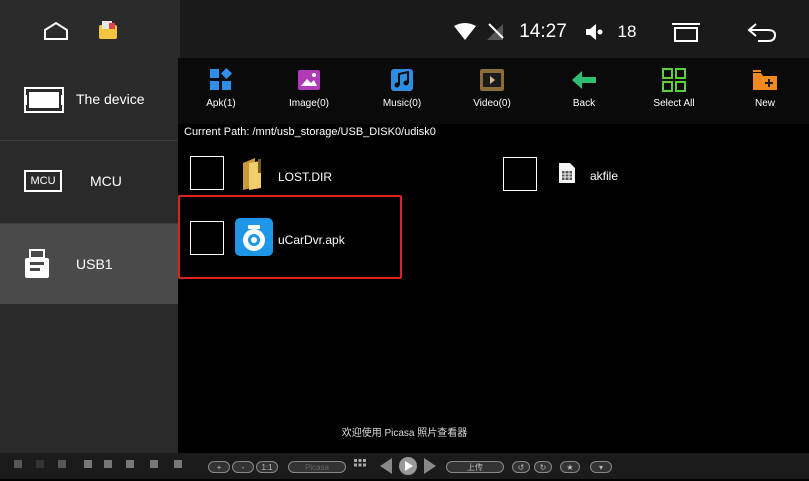 The height and width of the screenshot is (481, 809). What do you see at coordinates (267, 467) in the screenshot?
I see `actual-size-button: 1:1` at bounding box center [267, 467].